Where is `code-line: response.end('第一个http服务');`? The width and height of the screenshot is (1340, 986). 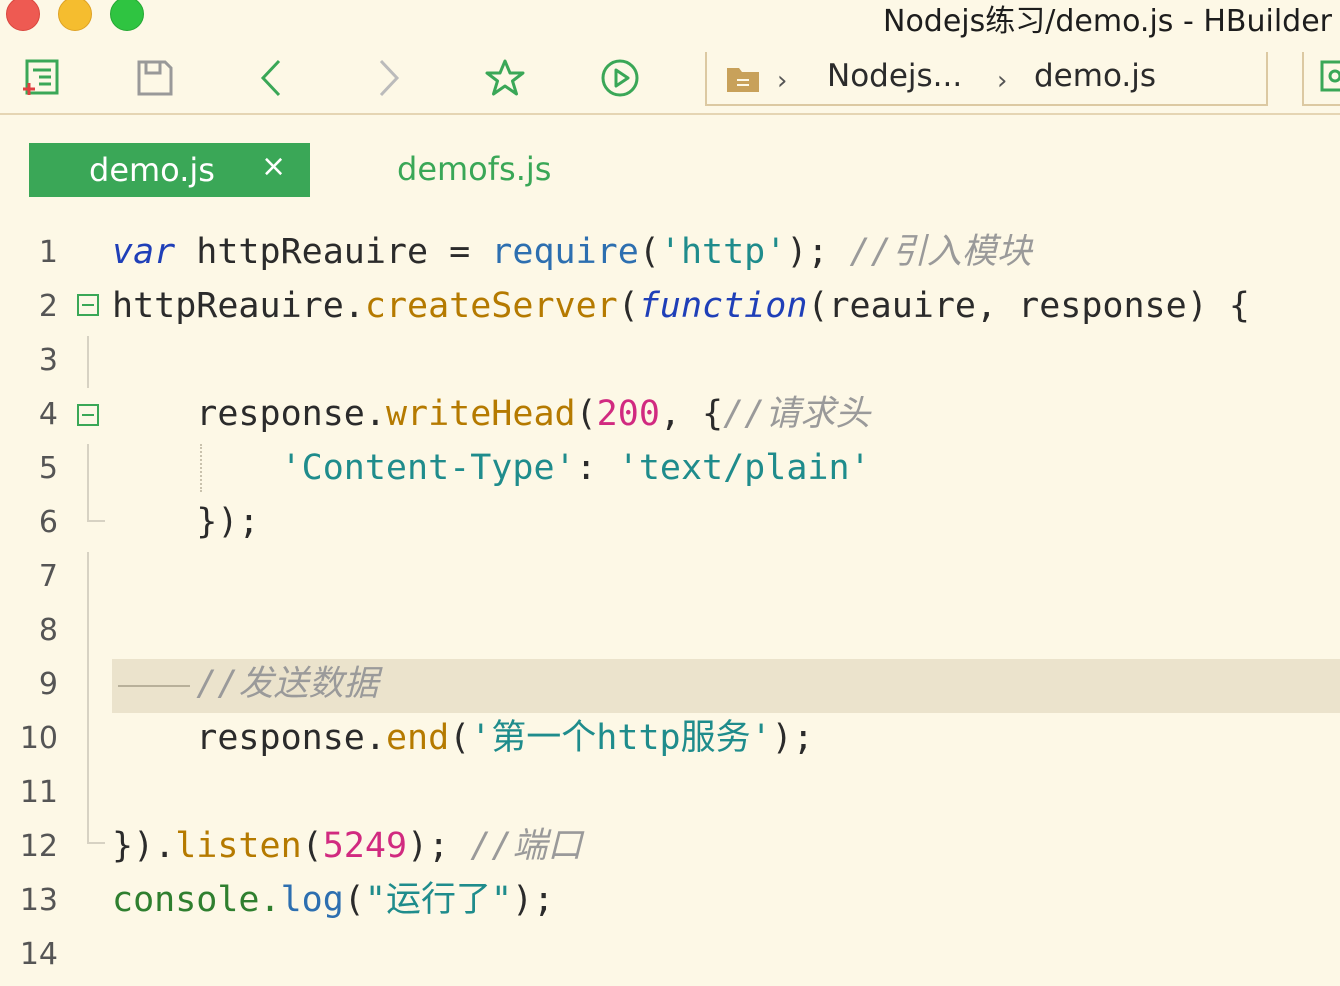 code-line: response.end('第一个http服务'); is located at coordinates (463, 738).